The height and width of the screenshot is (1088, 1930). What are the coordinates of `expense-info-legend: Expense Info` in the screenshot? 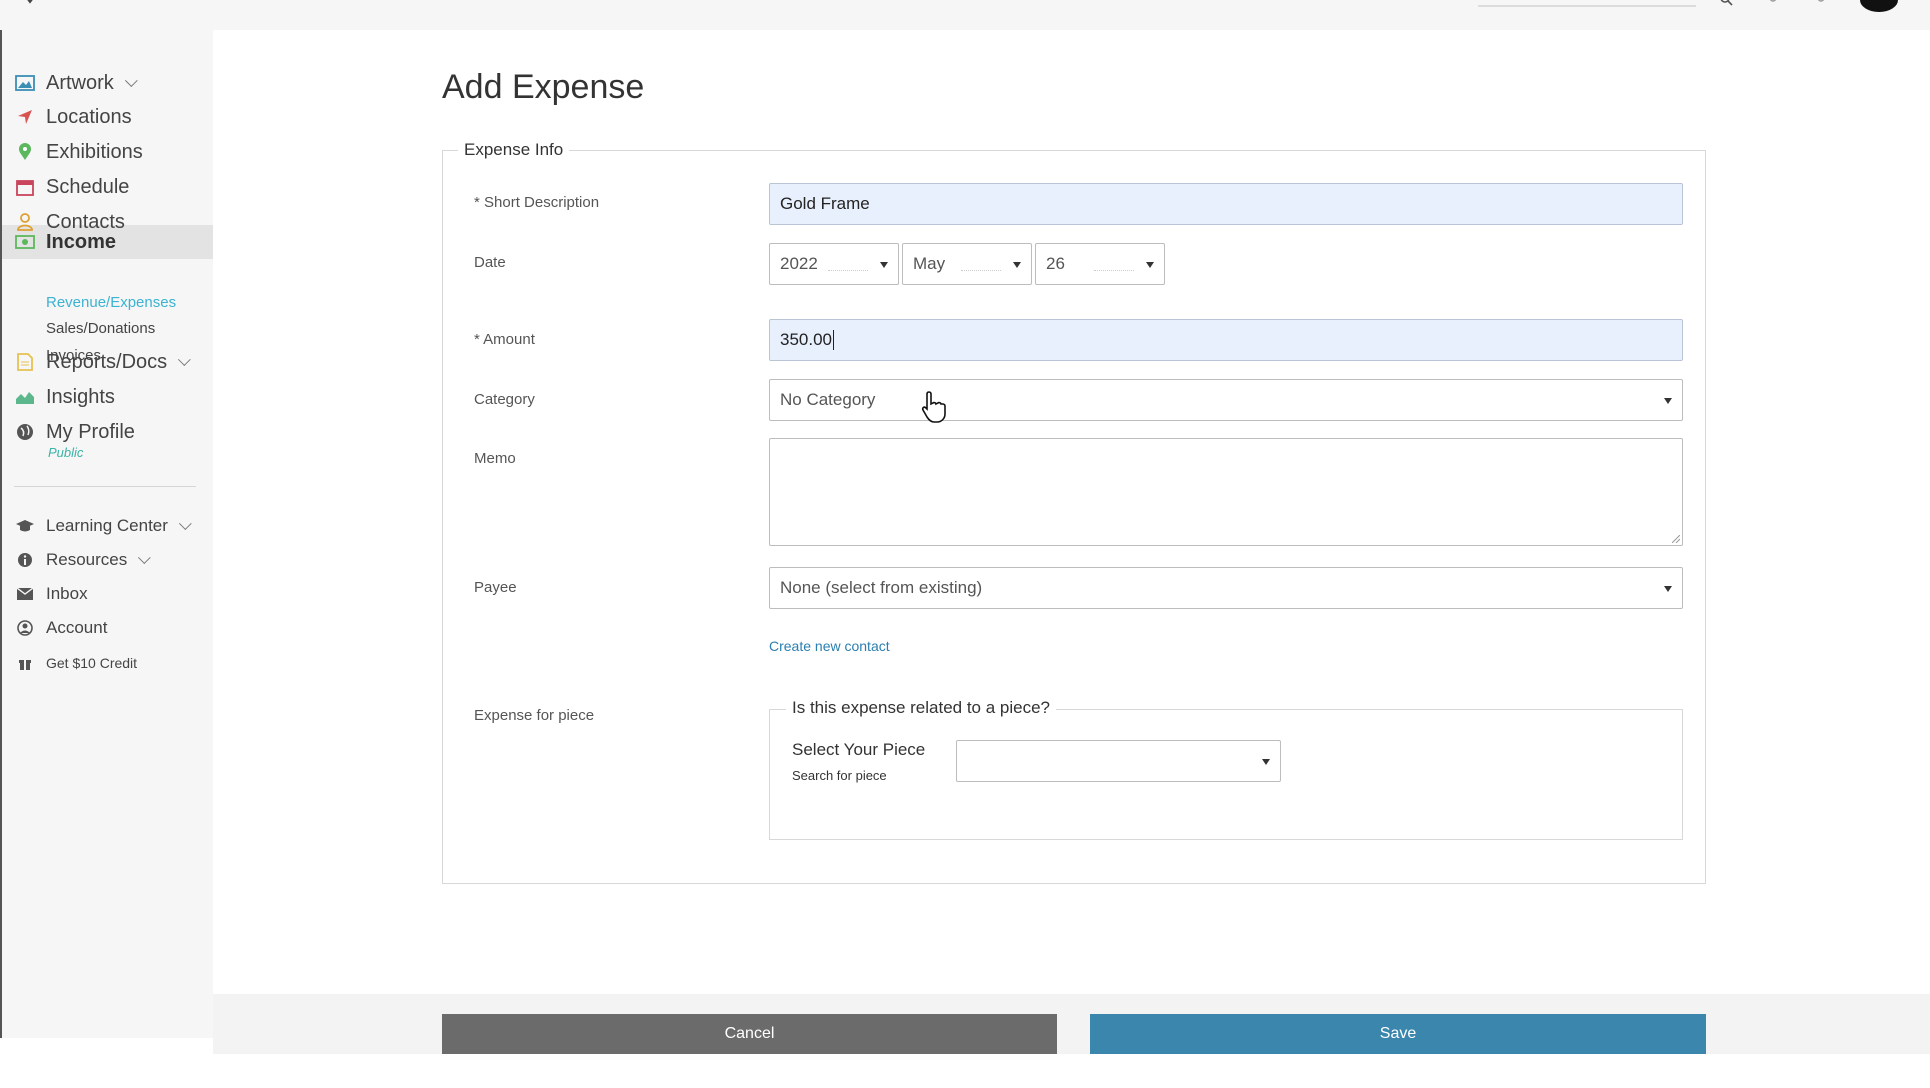 It's located at (514, 150).